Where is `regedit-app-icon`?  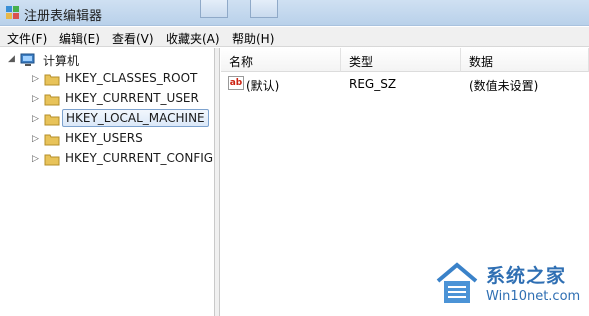 regedit-app-icon is located at coordinates (12, 12).